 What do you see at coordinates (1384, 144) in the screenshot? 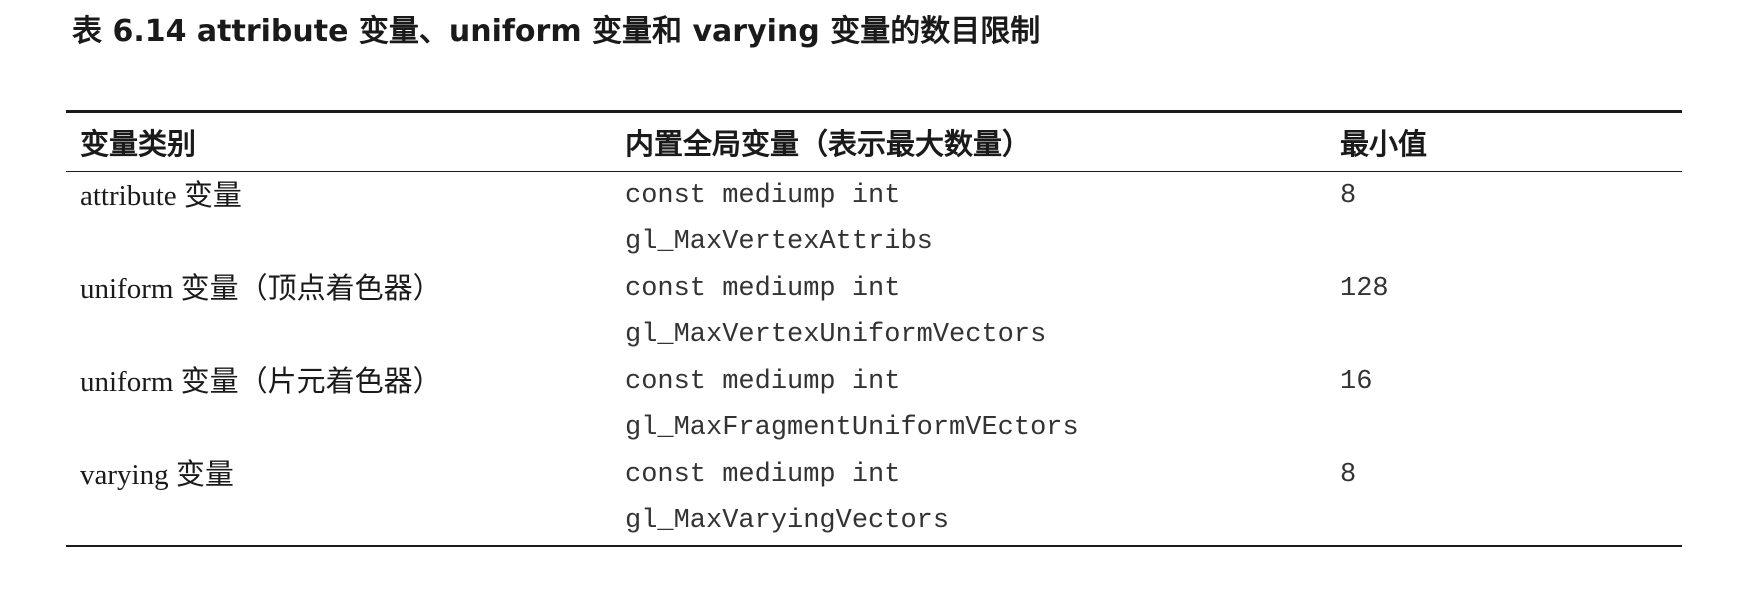
I see `header-min-value: 最小值` at bounding box center [1384, 144].